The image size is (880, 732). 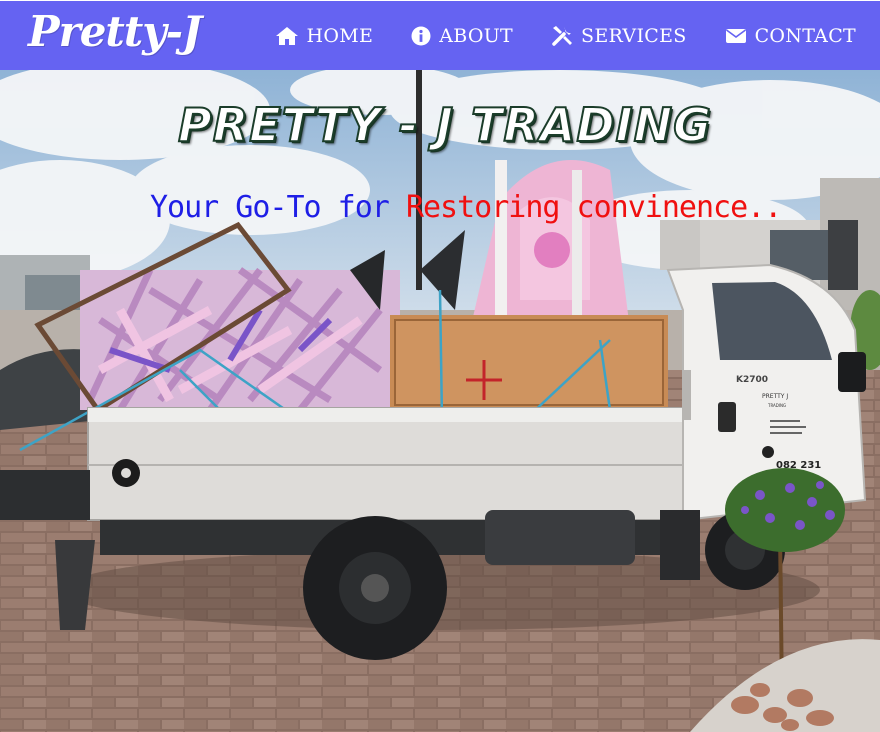 I want to click on nav-home: HOME, so click(x=324, y=36).